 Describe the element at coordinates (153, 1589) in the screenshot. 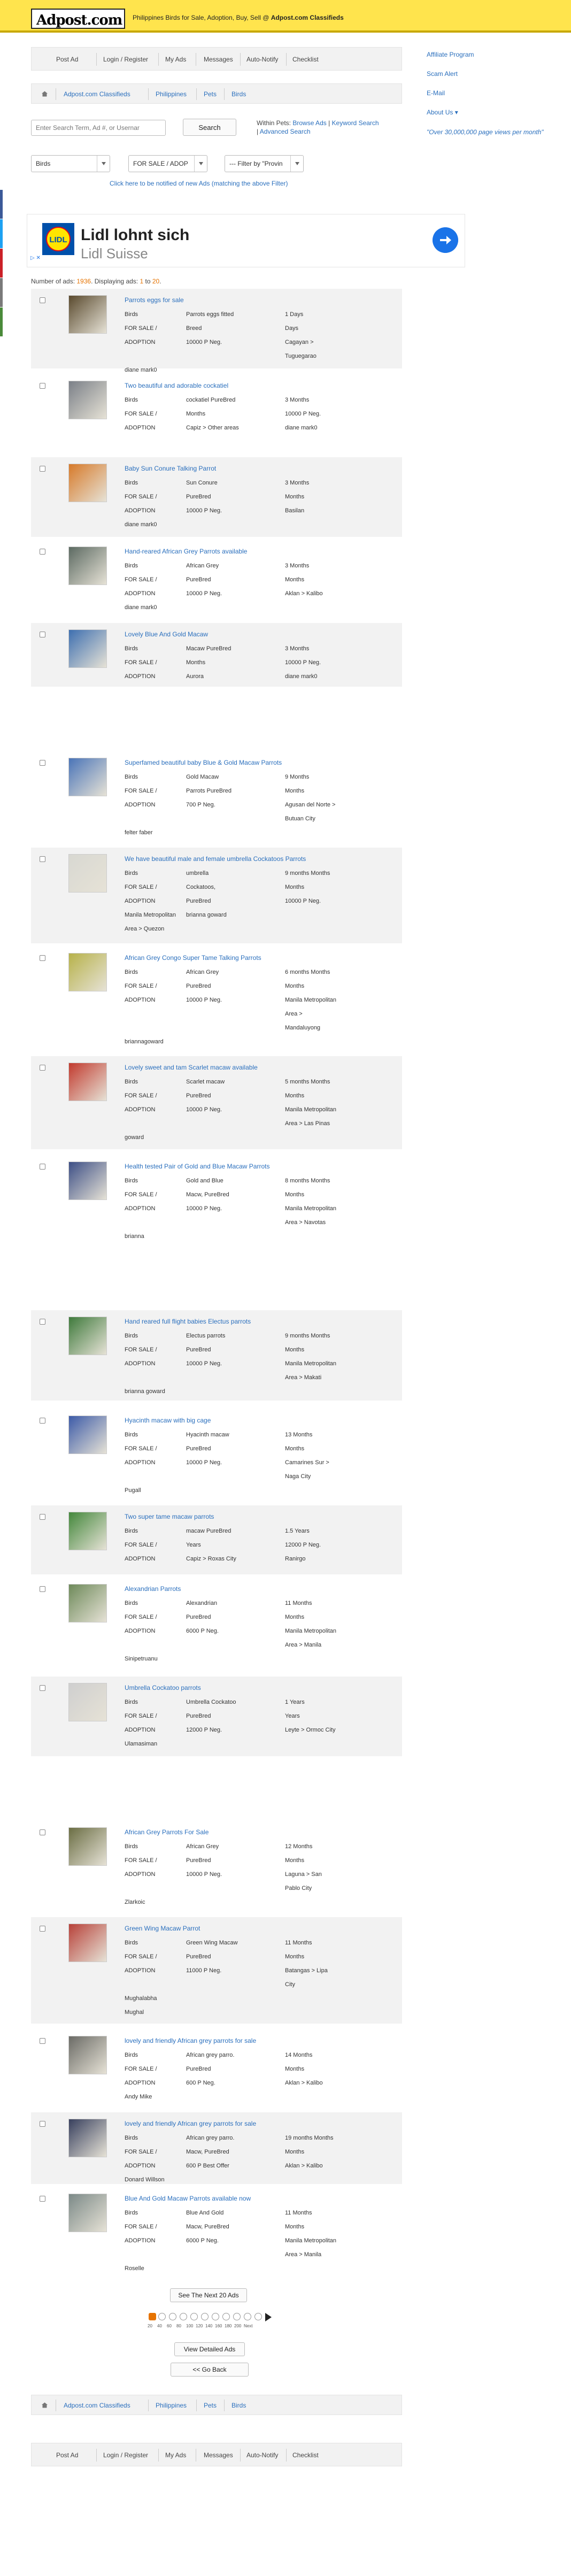

I see `listing-title: Alexandrian Parrots` at that location.